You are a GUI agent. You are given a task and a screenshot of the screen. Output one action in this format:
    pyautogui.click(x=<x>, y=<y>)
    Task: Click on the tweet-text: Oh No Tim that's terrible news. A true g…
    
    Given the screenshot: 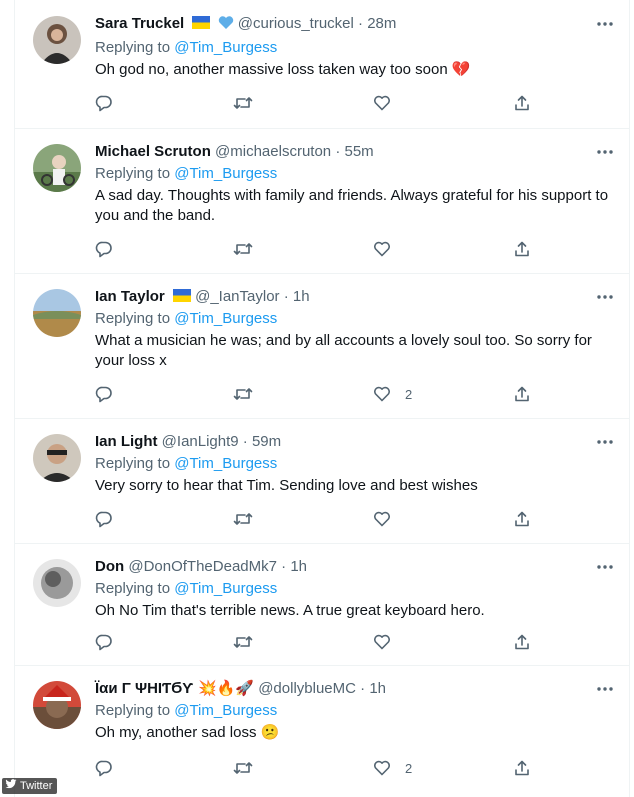 What is the action you would take?
    pyautogui.click(x=290, y=610)
    